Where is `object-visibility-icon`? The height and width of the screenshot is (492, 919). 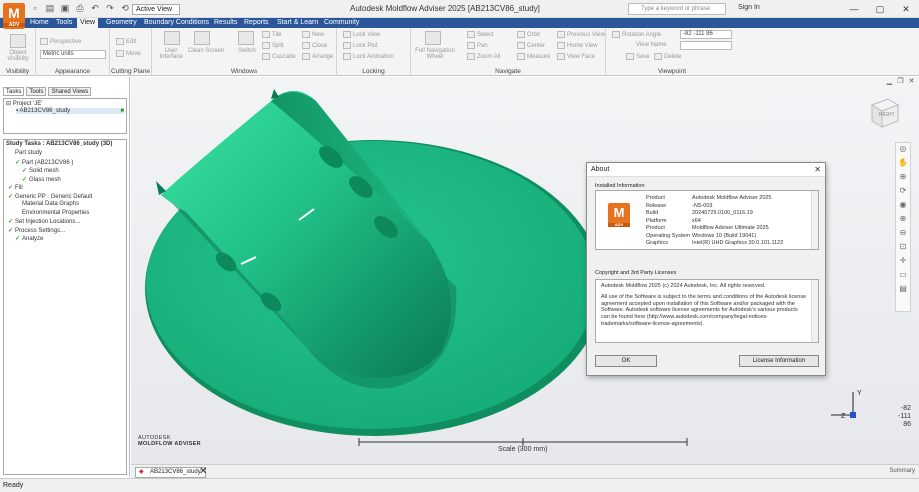 object-visibility-icon is located at coordinates (18, 41).